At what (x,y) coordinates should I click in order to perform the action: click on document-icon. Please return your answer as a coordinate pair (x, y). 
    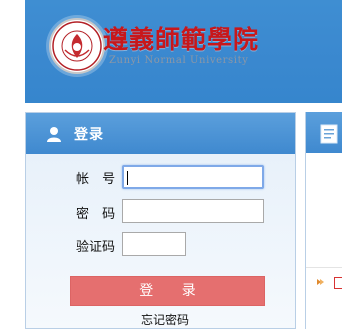
    Looking at the image, I should click on (329, 134).